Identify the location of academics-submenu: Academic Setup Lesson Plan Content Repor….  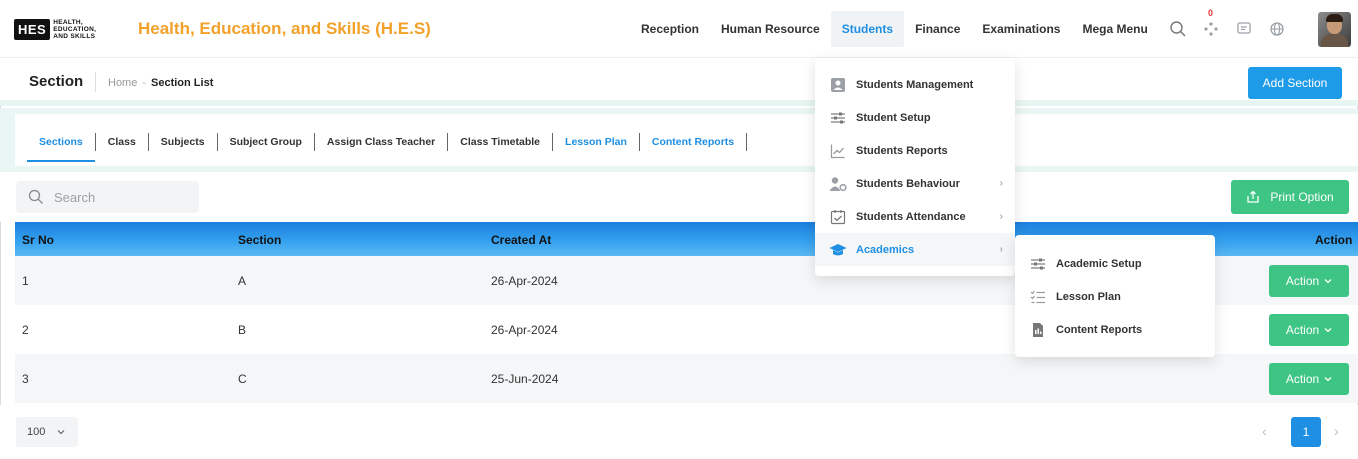
(1115, 296).